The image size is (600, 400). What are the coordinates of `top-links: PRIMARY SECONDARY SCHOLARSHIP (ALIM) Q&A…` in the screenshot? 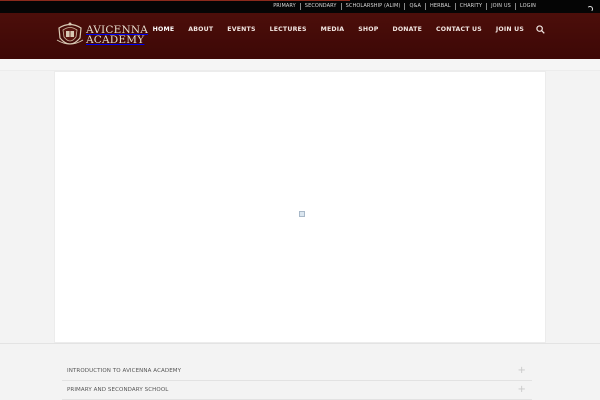 It's located at (404, 6).